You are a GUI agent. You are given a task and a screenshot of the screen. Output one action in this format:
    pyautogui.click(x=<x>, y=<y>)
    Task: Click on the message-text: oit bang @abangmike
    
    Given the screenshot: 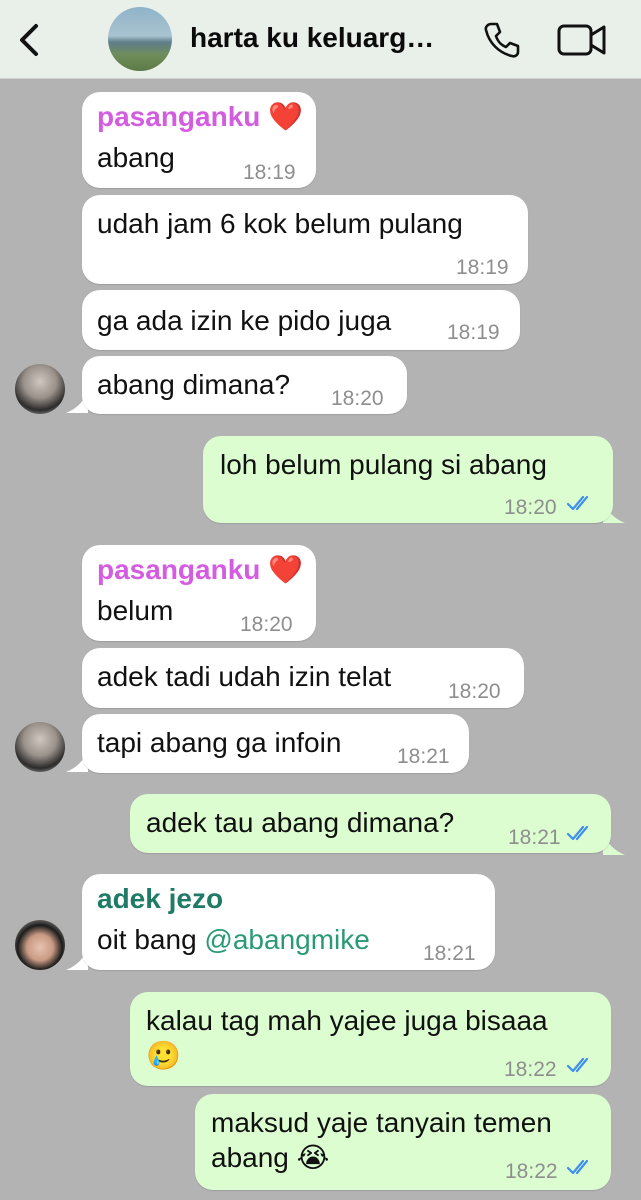 What is the action you would take?
    pyautogui.click(x=233, y=940)
    